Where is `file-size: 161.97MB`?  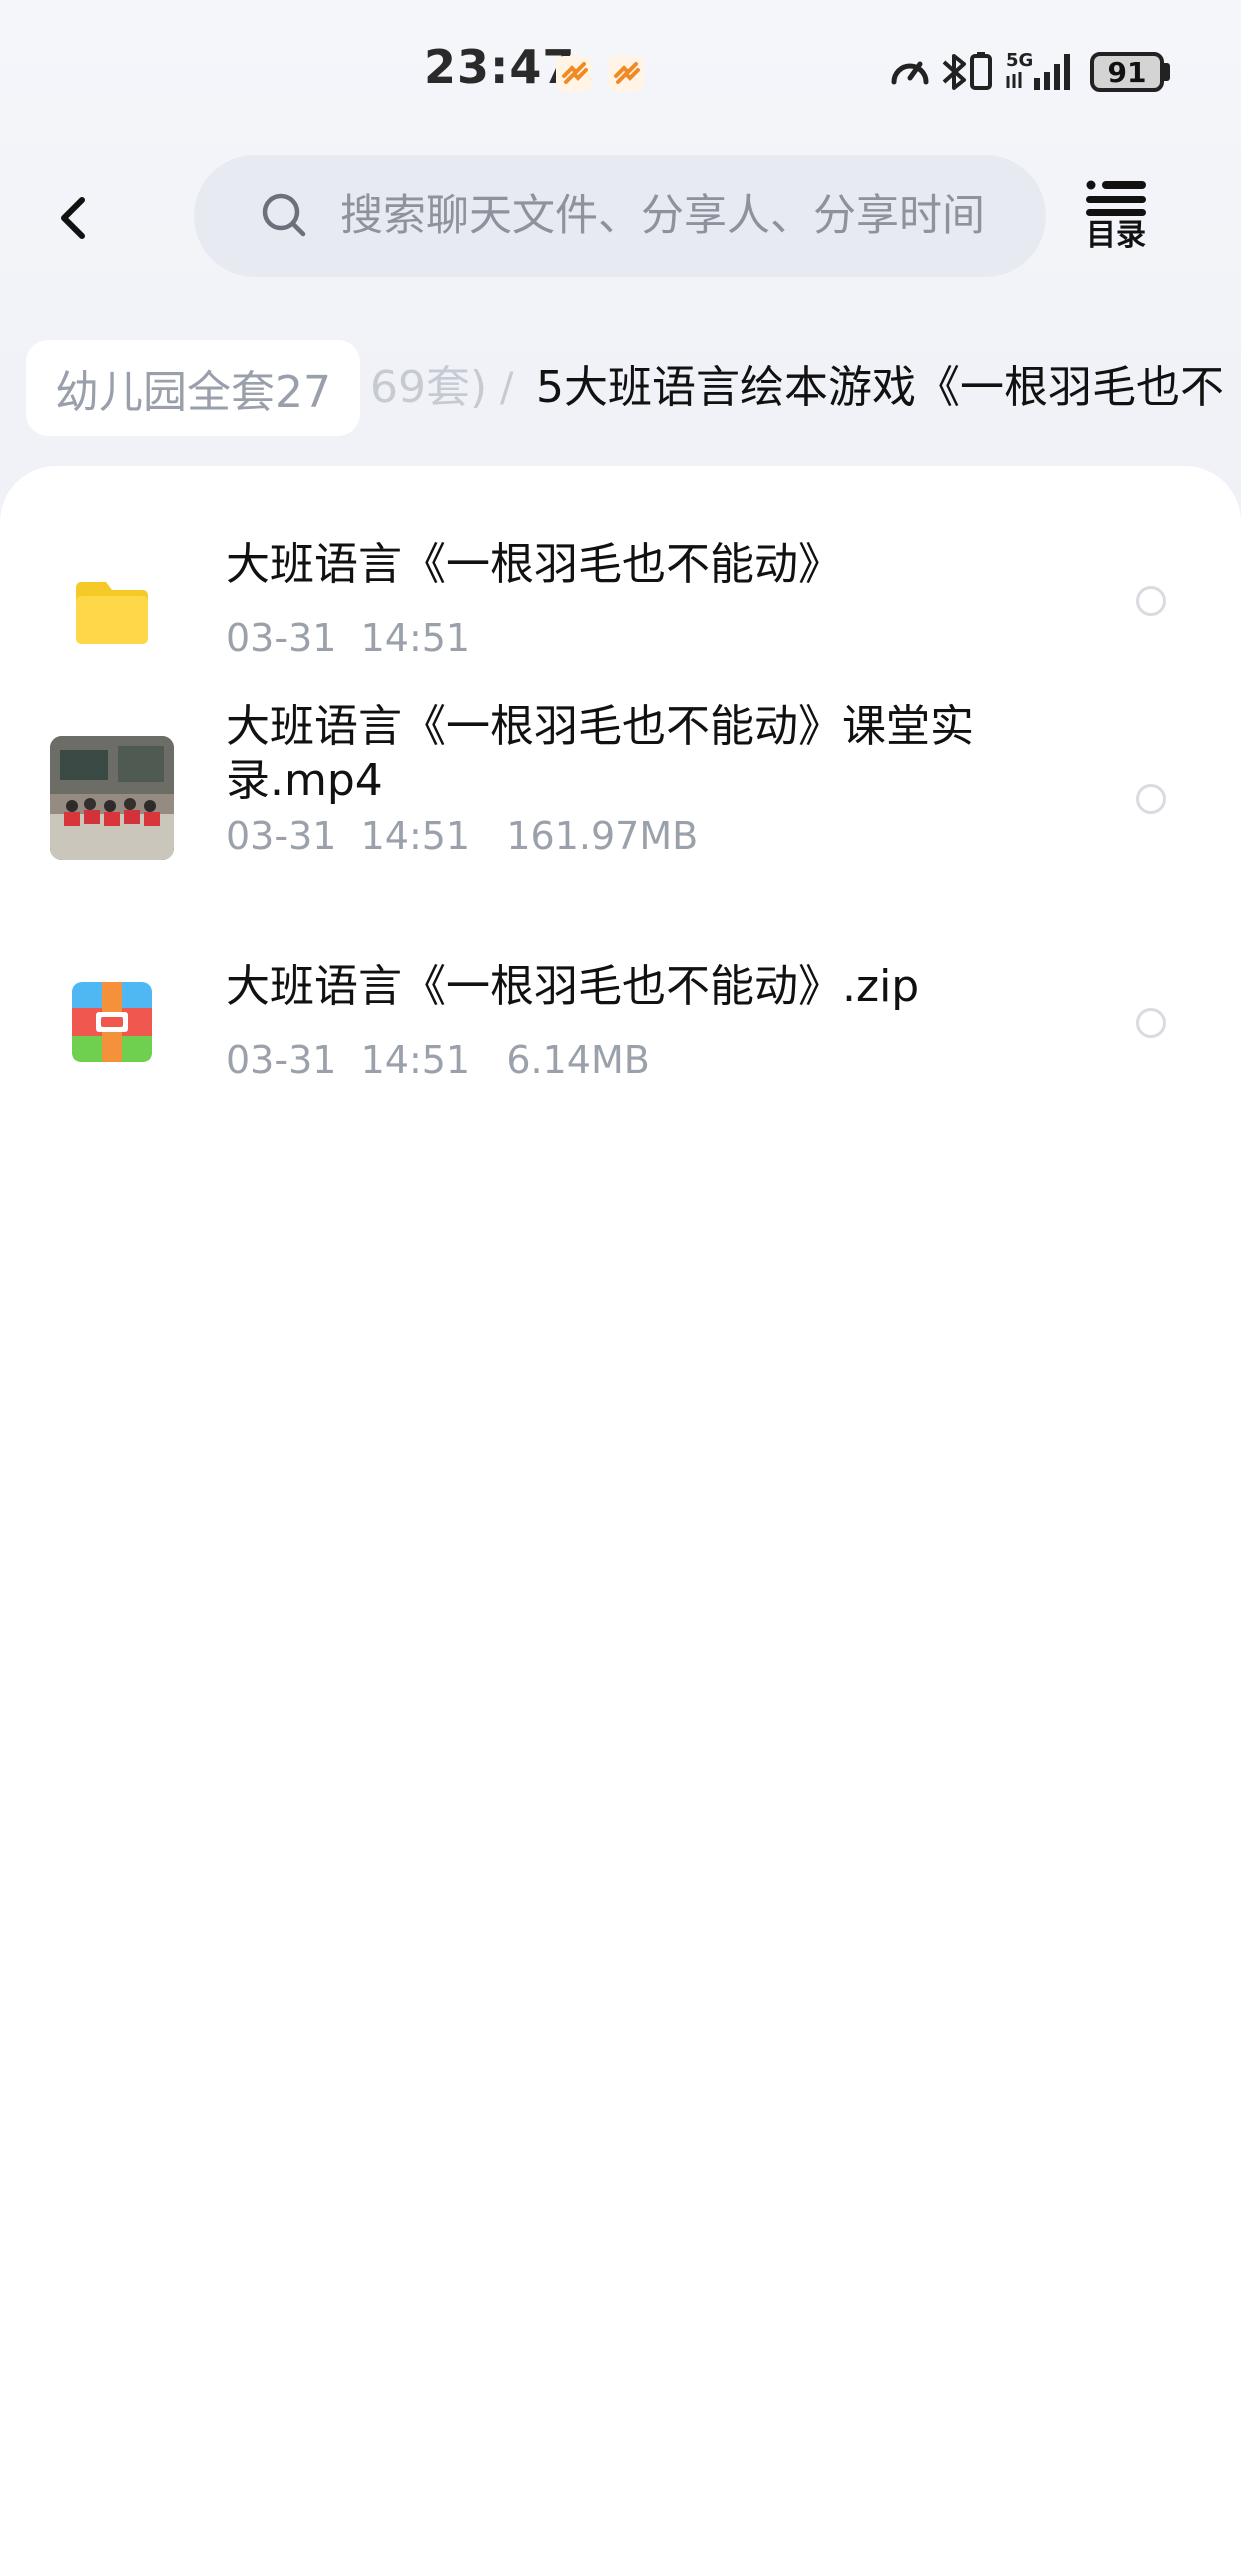 file-size: 161.97MB is located at coordinates (602, 836).